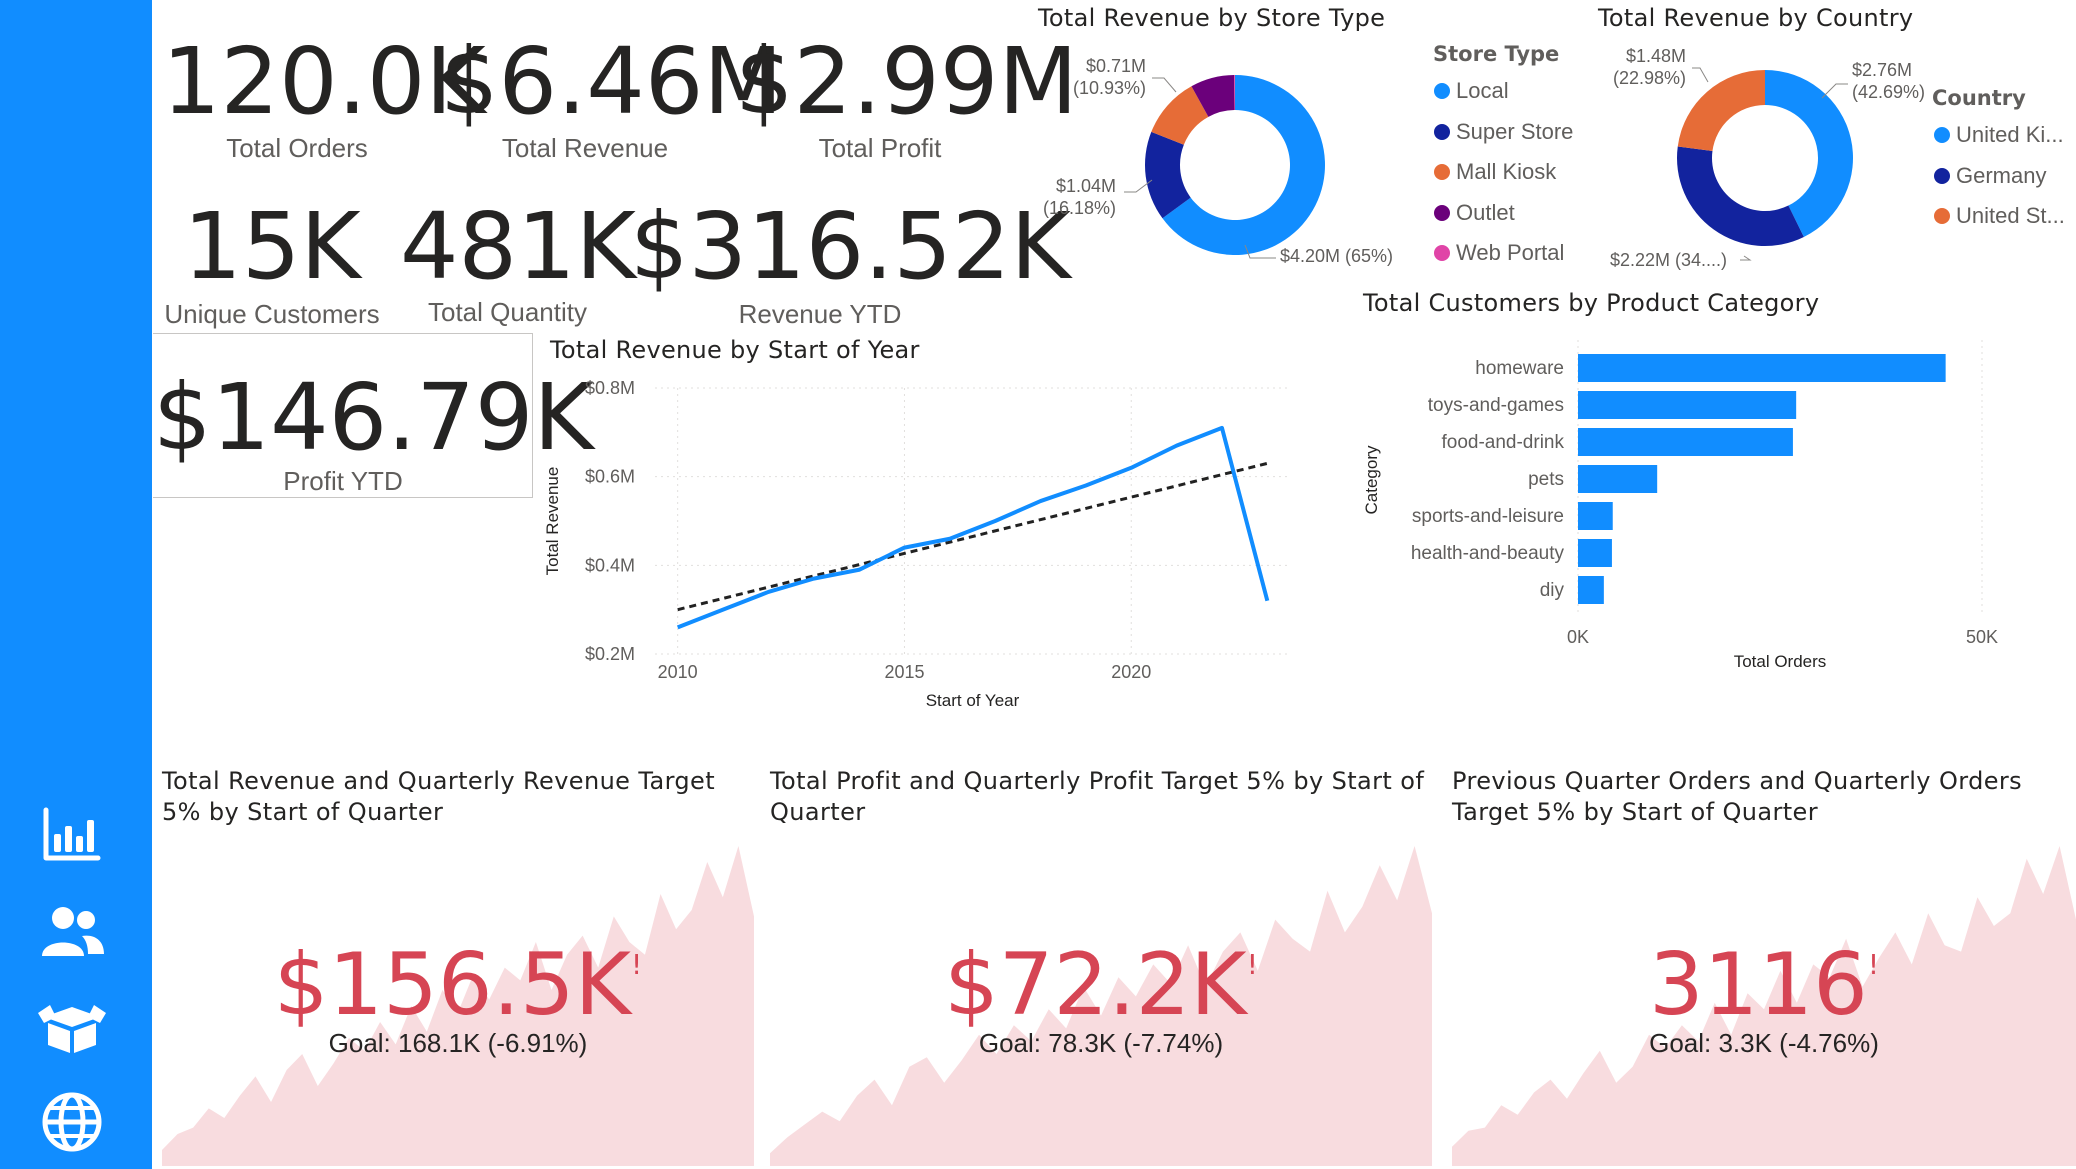 This screenshot has height=1169, width=2076. Describe the element at coordinates (1079, 197) in the screenshot. I see `slice-label-super-store: $1.04M (16.18%)` at that location.